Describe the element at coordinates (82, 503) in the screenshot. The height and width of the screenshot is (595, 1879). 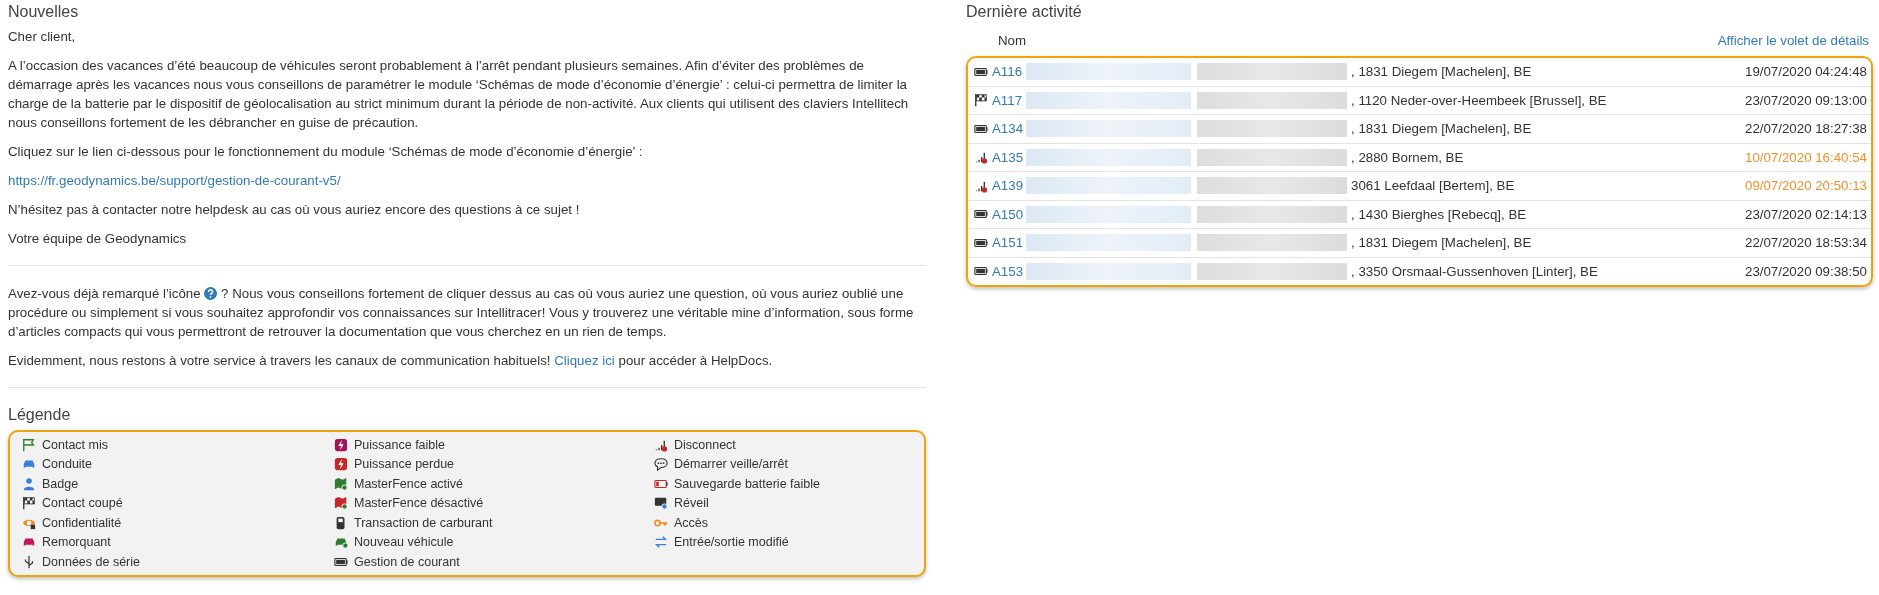
I see `legend-label: Contact coupé` at that location.